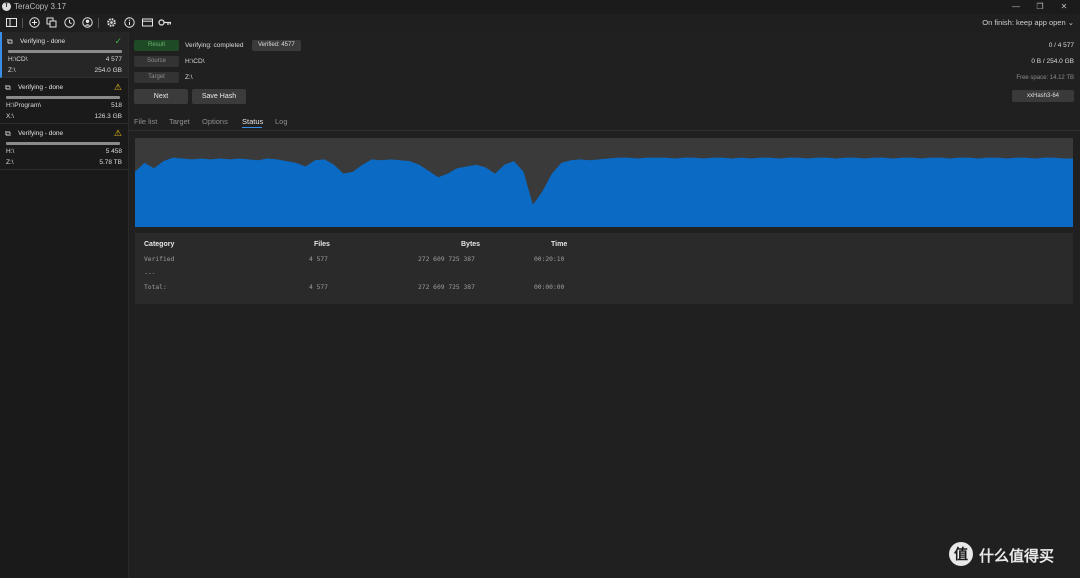 The image size is (1080, 578). I want to click on stats-cell-category: ---, so click(150, 273).